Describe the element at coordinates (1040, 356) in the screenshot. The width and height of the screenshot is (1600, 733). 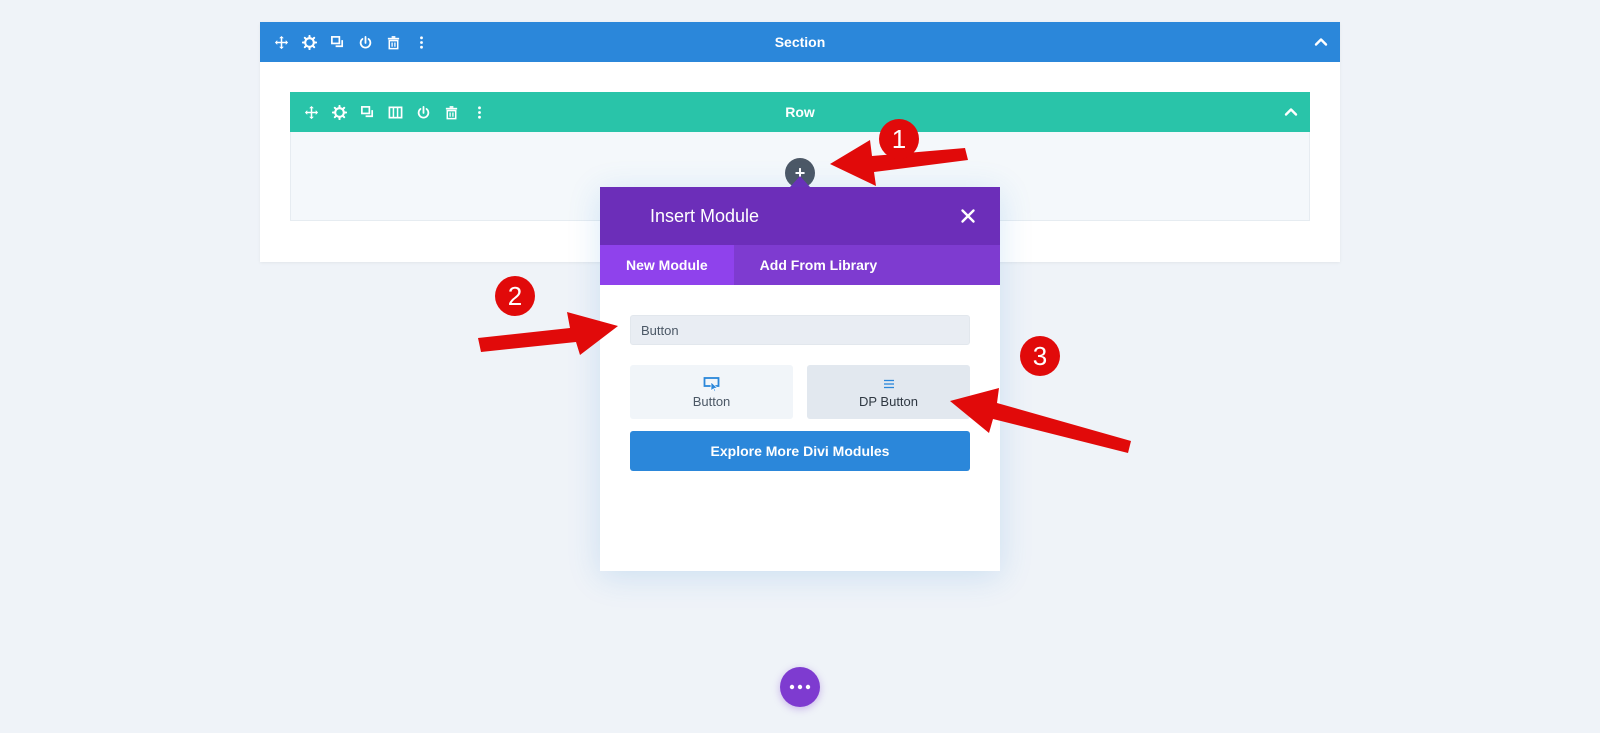
I see `annotation-marker-3: 3` at that location.